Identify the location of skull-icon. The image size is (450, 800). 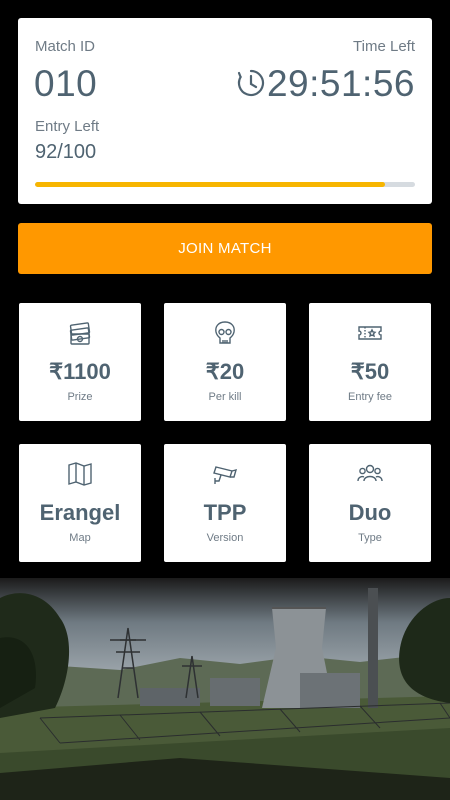
(225, 333).